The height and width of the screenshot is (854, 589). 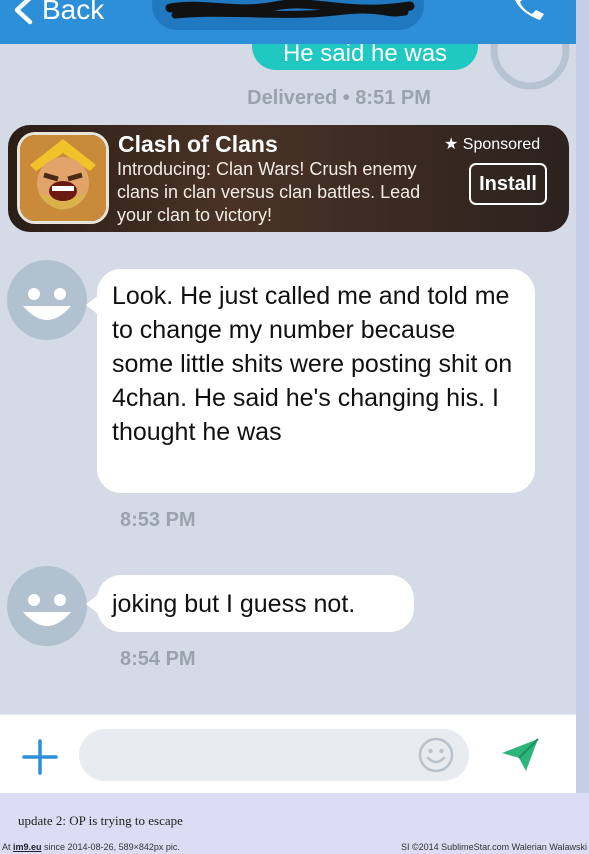 I want to click on plus-icon, so click(x=40, y=757).